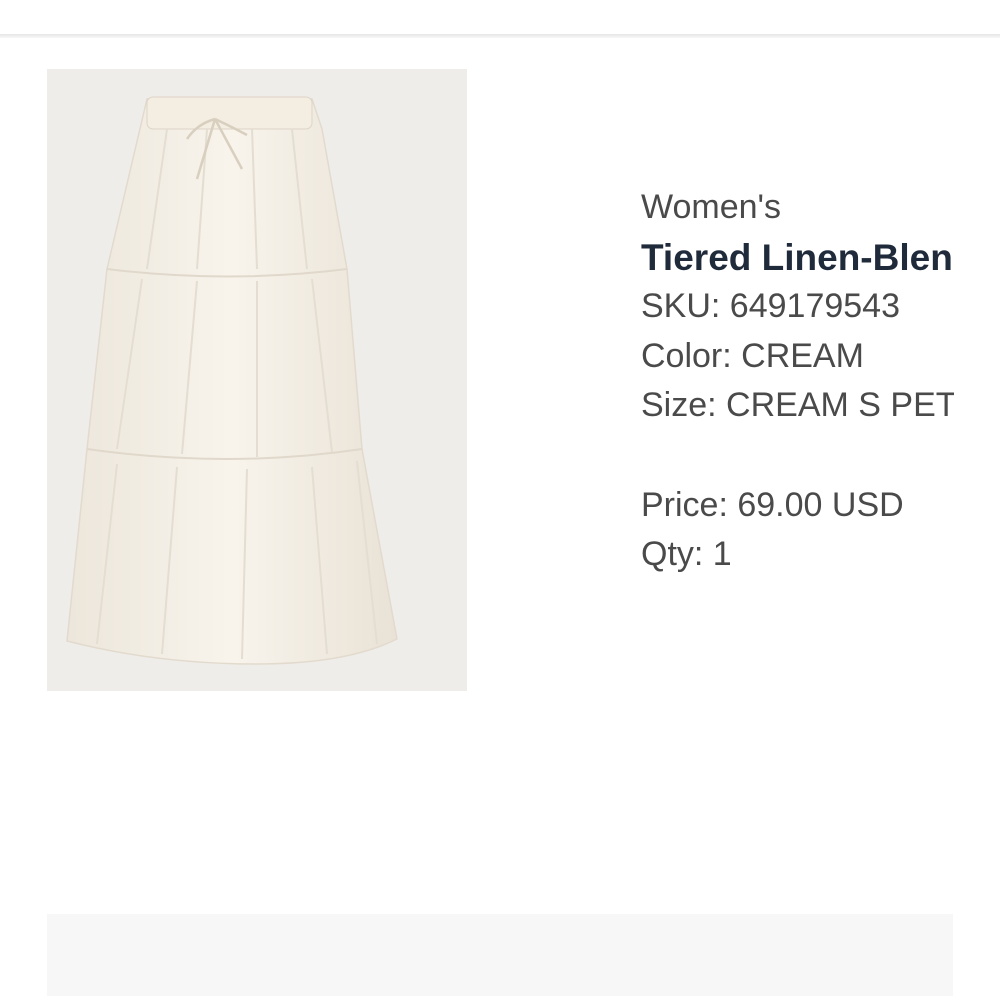 Image resolution: width=1000 pixels, height=996 pixels. Describe the element at coordinates (772, 504) in the screenshot. I see `product-price: Price: 69.00 USD` at that location.